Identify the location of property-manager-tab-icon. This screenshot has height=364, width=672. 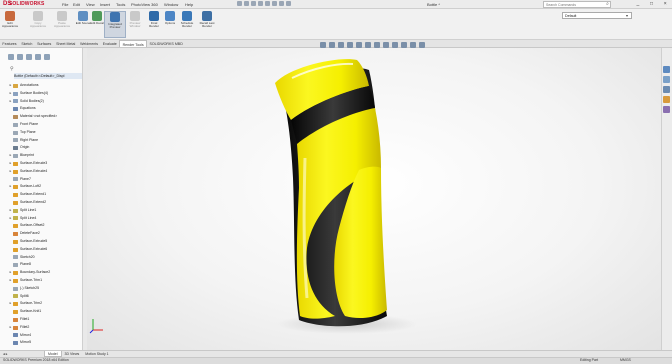
(20, 57).